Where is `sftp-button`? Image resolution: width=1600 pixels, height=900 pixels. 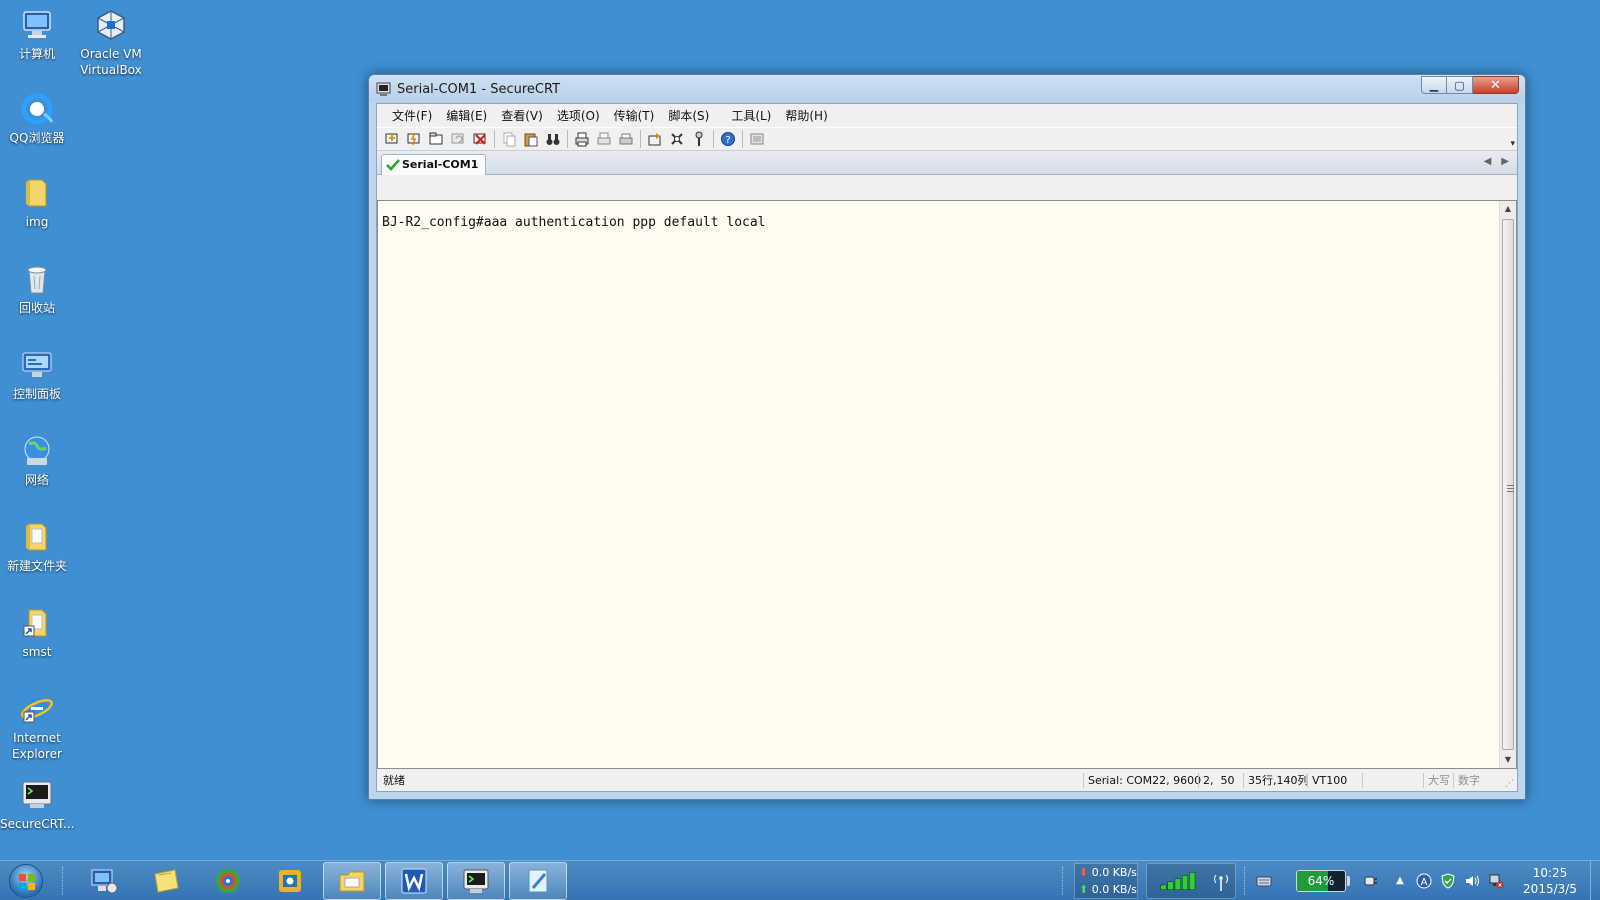 sftp-button is located at coordinates (757, 139).